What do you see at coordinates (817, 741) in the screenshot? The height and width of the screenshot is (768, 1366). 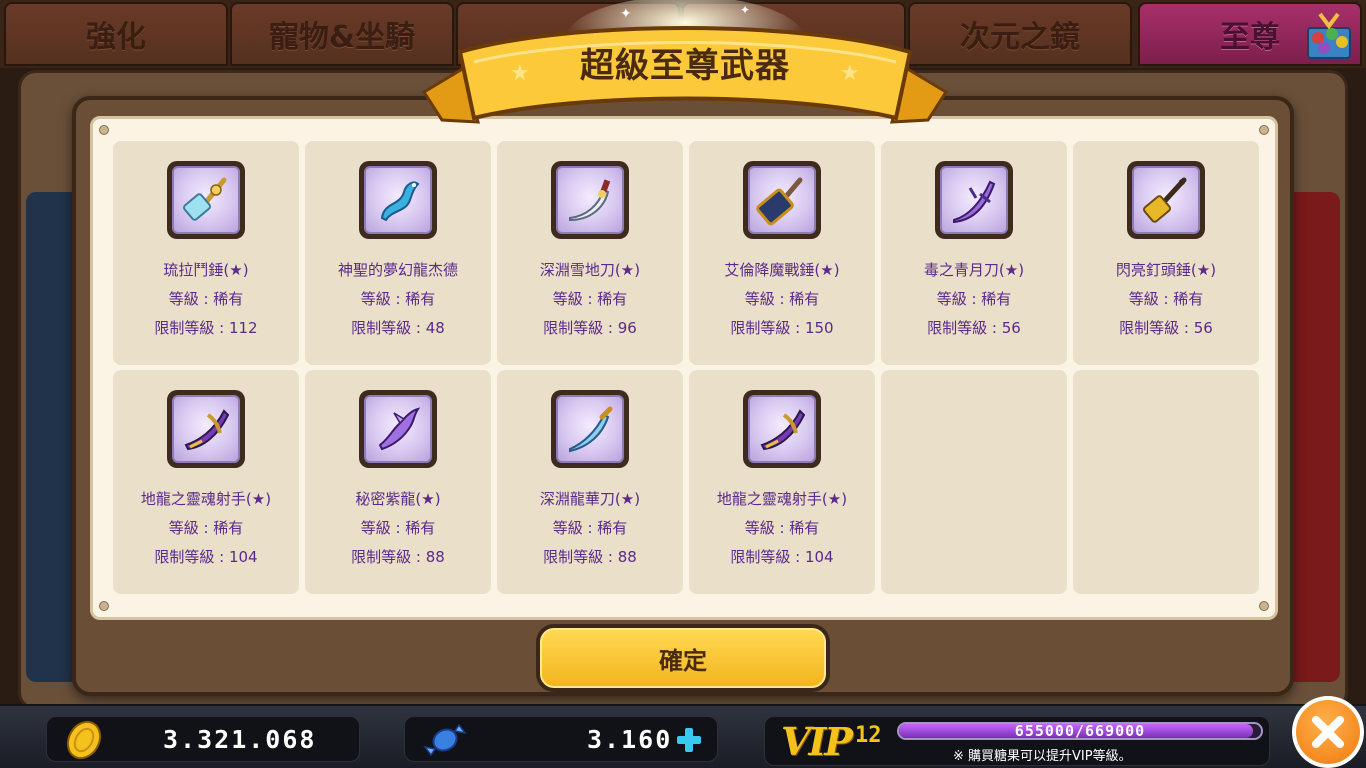 I see `vip-logo: VIP` at bounding box center [817, 741].